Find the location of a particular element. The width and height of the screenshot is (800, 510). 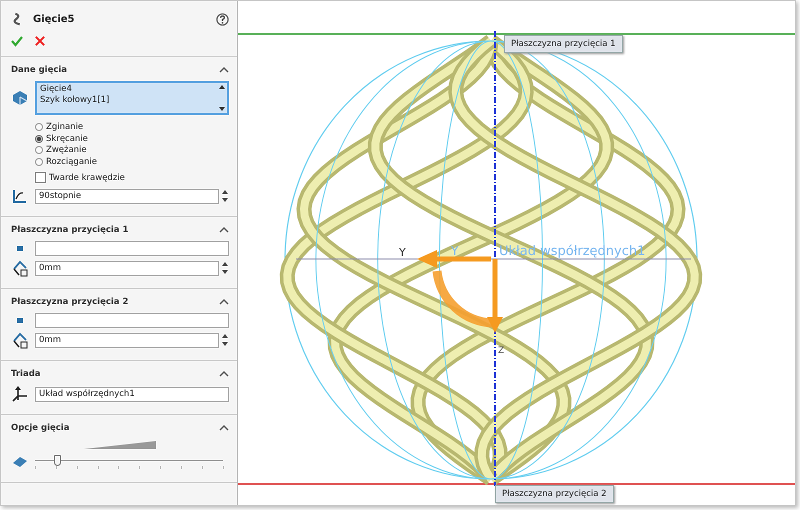

list-item: Szyk kołowy1[1] is located at coordinates (127, 100).